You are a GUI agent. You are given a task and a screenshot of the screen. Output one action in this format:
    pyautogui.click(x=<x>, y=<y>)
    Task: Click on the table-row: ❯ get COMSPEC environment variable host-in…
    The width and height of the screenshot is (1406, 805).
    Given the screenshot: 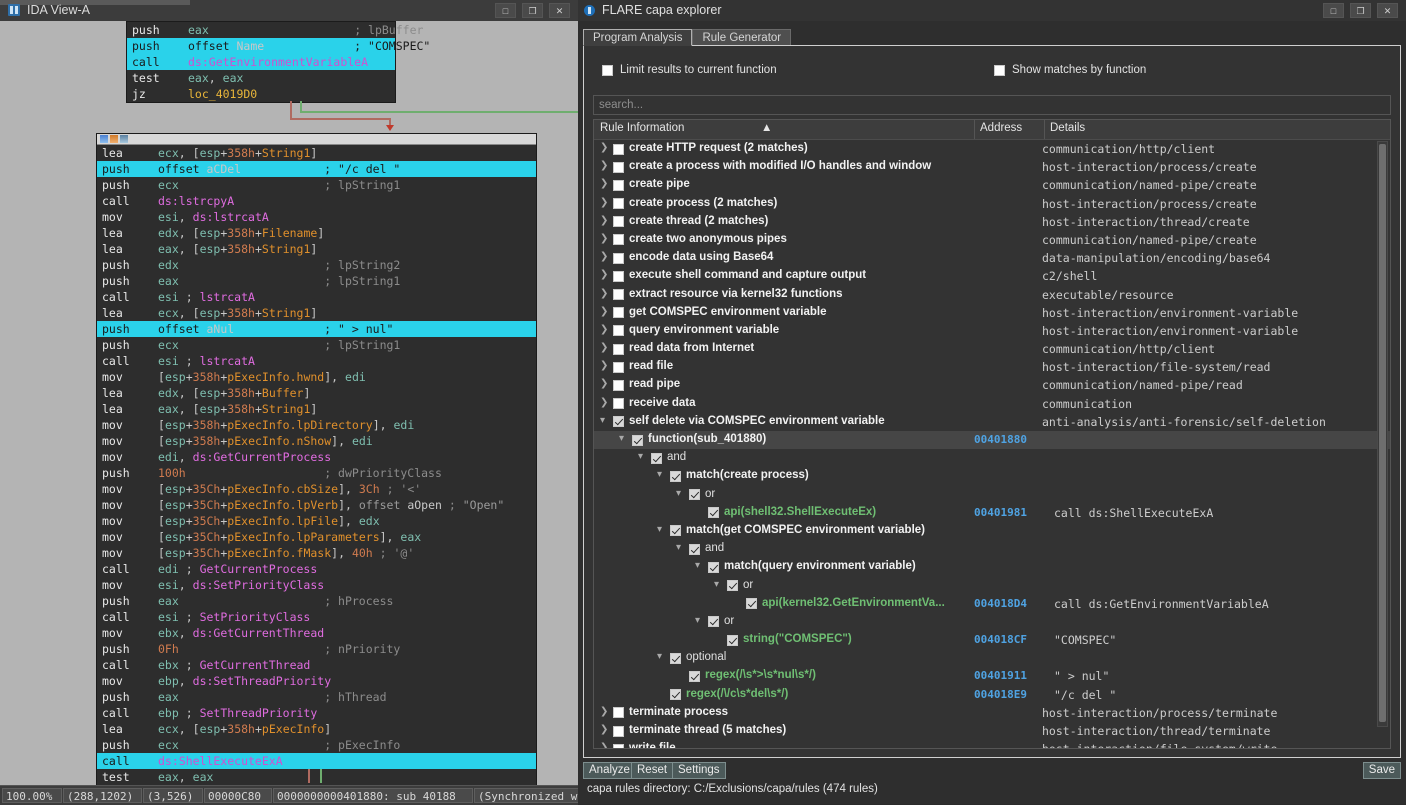 What is the action you would take?
    pyautogui.click(x=992, y=313)
    